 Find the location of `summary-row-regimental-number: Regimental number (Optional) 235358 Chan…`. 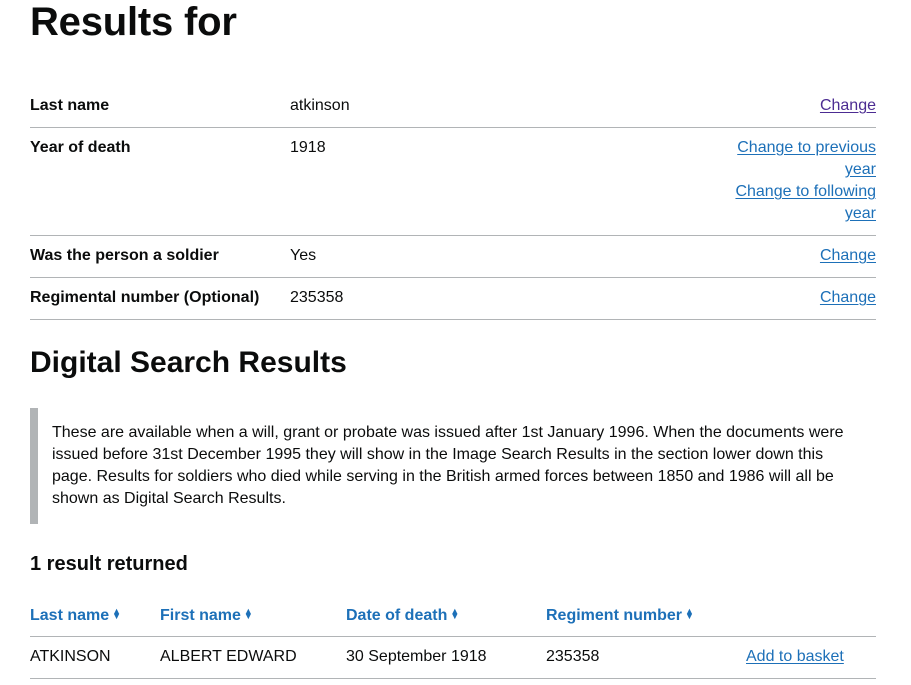

summary-row-regimental-number: Regimental number (Optional) 235358 Chan… is located at coordinates (453, 299).